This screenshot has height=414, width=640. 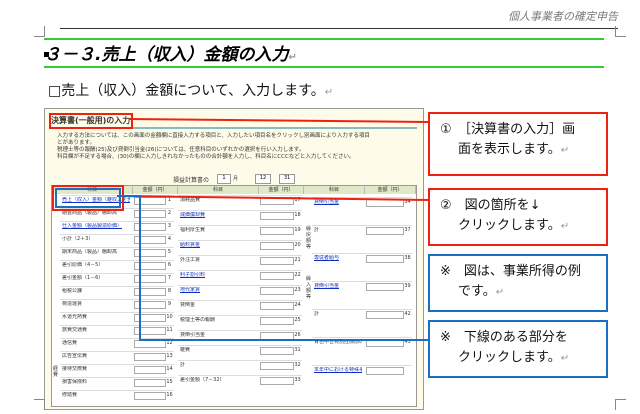 What do you see at coordinates (518, 144) in the screenshot?
I see `callout-step1: ① ［決算書の入力］画 面を表示します。↵` at bounding box center [518, 144].